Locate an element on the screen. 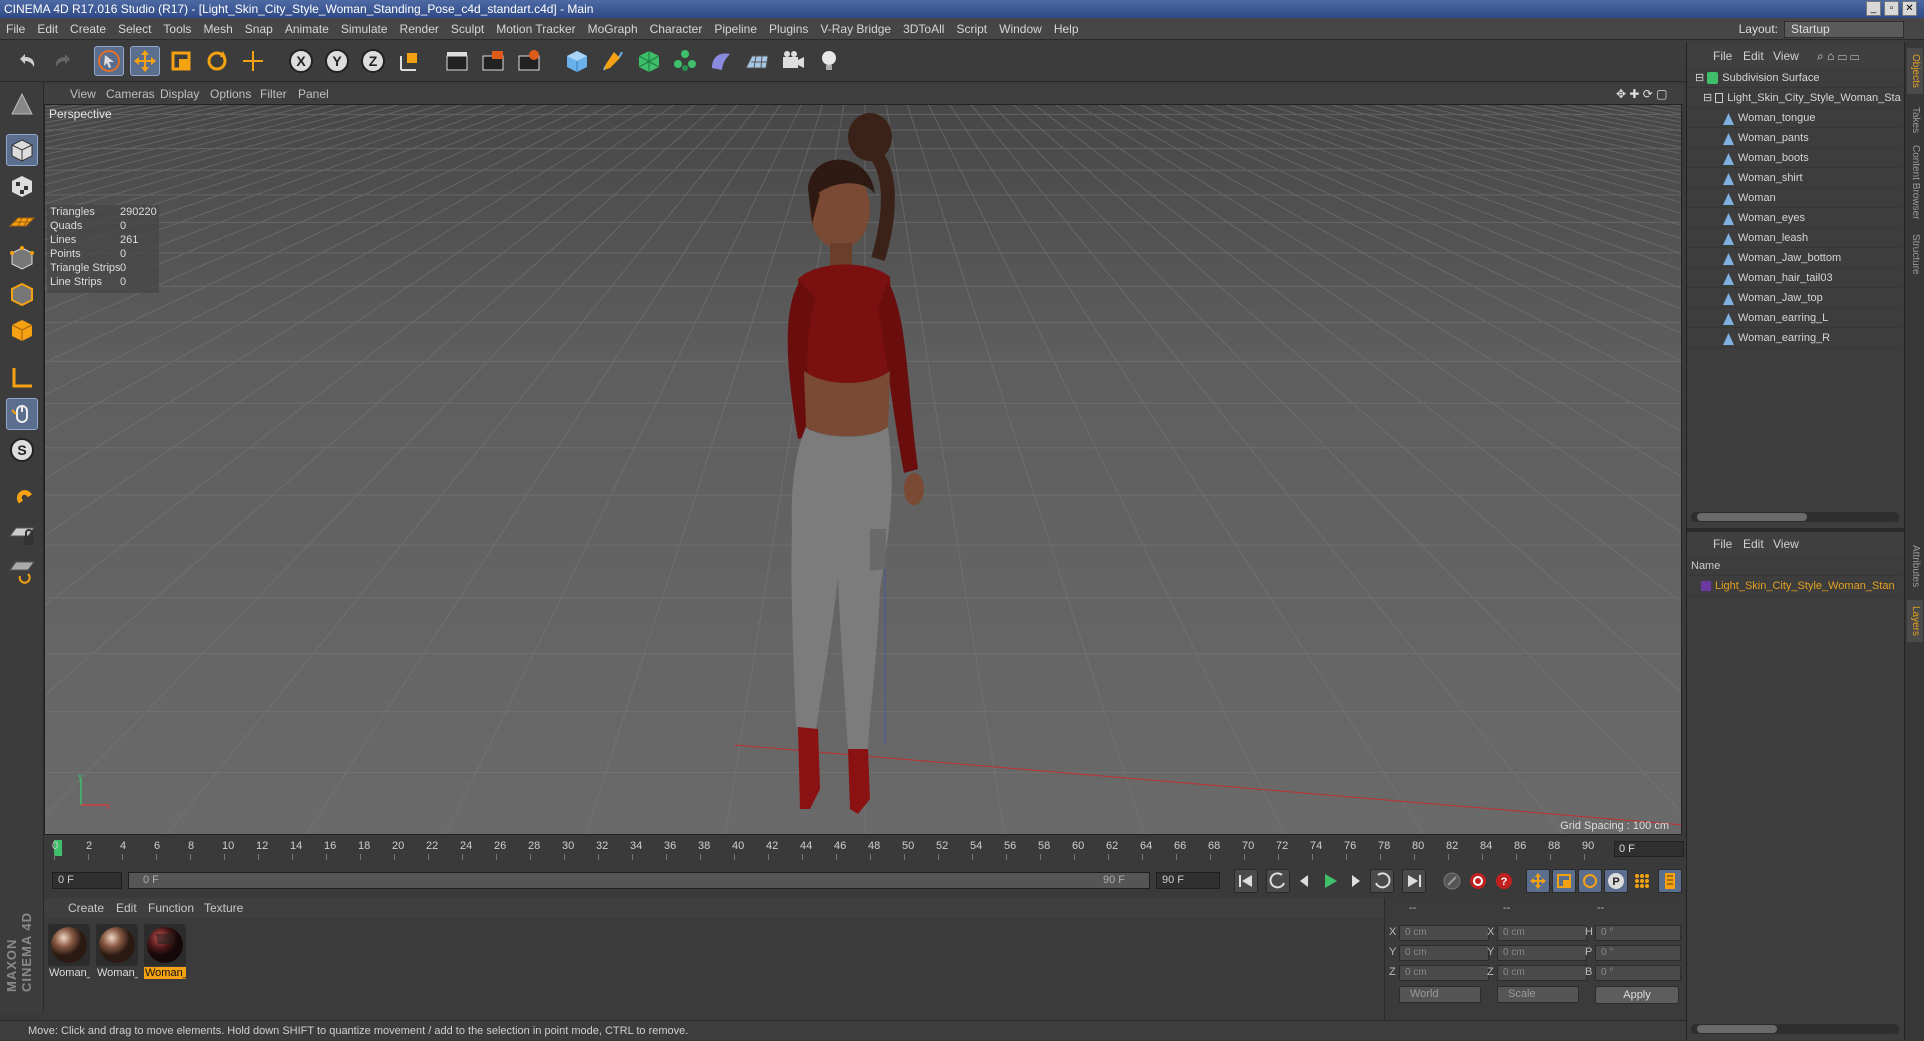  deformer-icon is located at coordinates (721, 61).